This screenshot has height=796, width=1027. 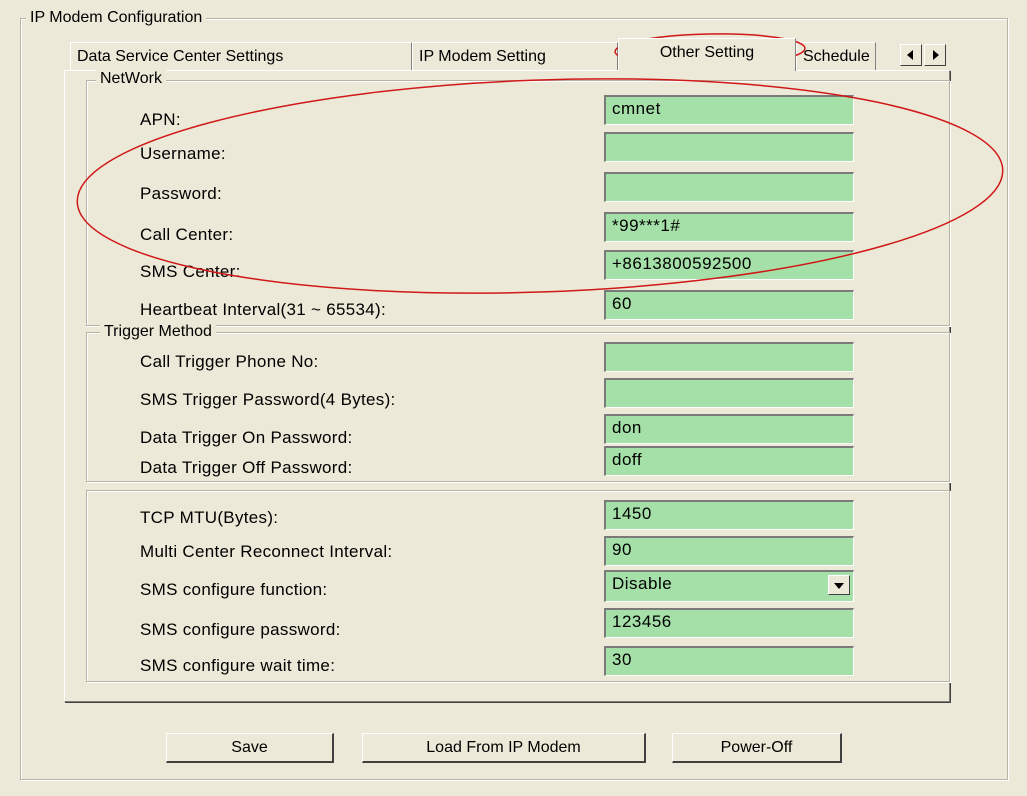 What do you see at coordinates (729, 305) in the screenshot?
I see `heartbeat-interval-field: 60` at bounding box center [729, 305].